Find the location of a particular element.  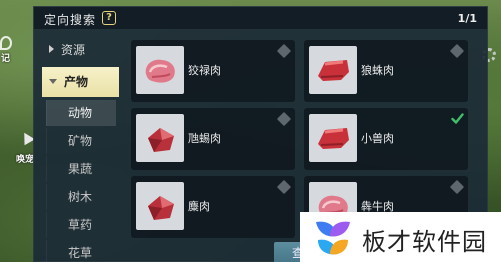

sub-category-herb: 草药 is located at coordinates (81, 225).